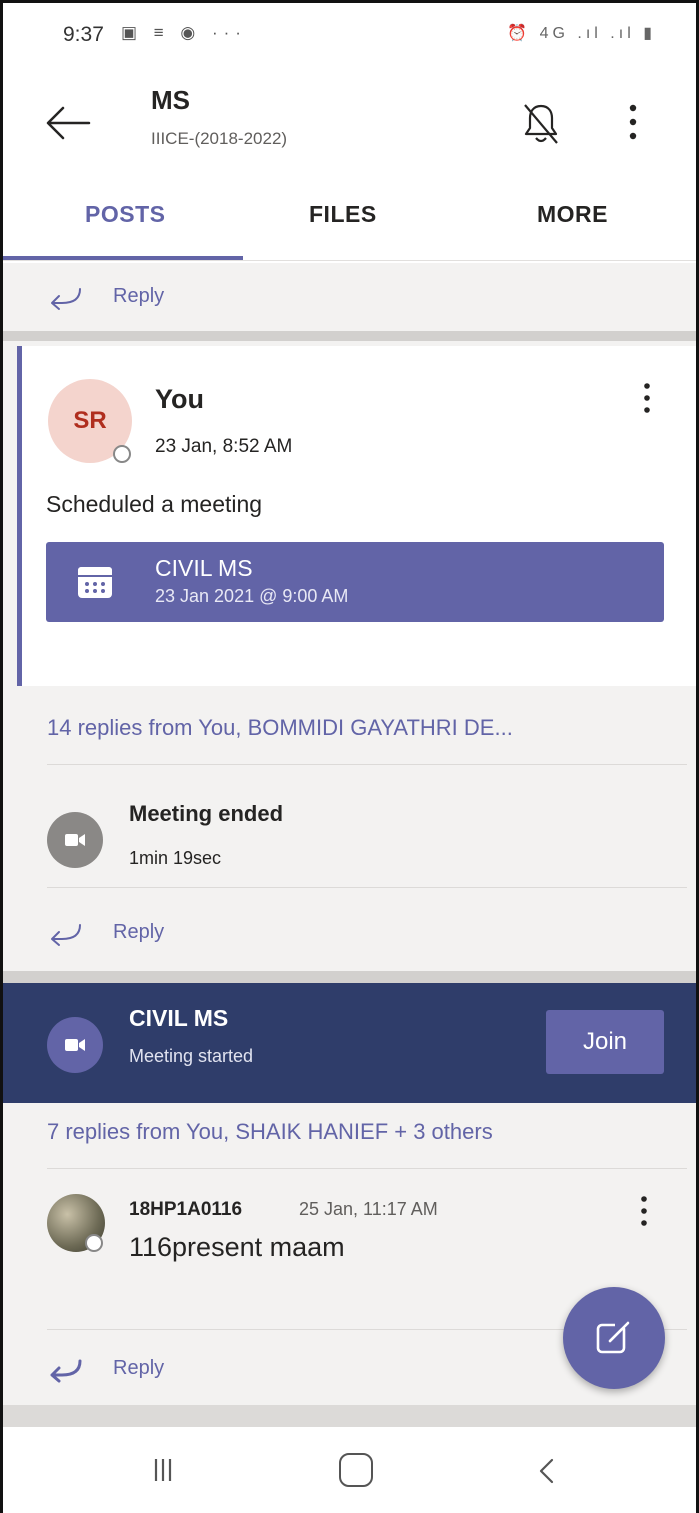 Image resolution: width=699 pixels, height=1513 pixels. I want to click on meeting-ended-avatar, so click(75, 840).